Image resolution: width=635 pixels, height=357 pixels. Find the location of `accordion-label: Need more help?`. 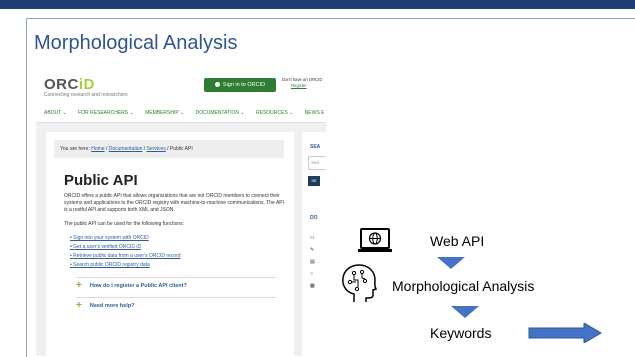

accordion-label: Need more help? is located at coordinates (112, 306).